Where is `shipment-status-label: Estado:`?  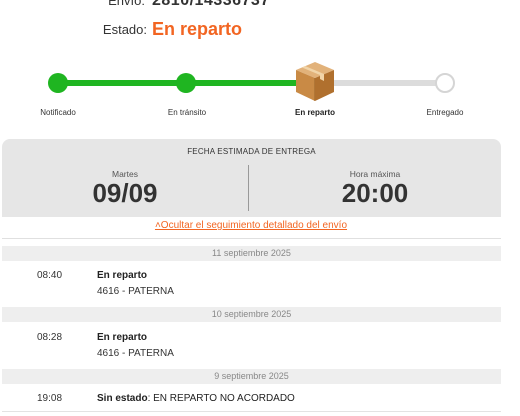
shipment-status-label: Estado: is located at coordinates (124, 29).